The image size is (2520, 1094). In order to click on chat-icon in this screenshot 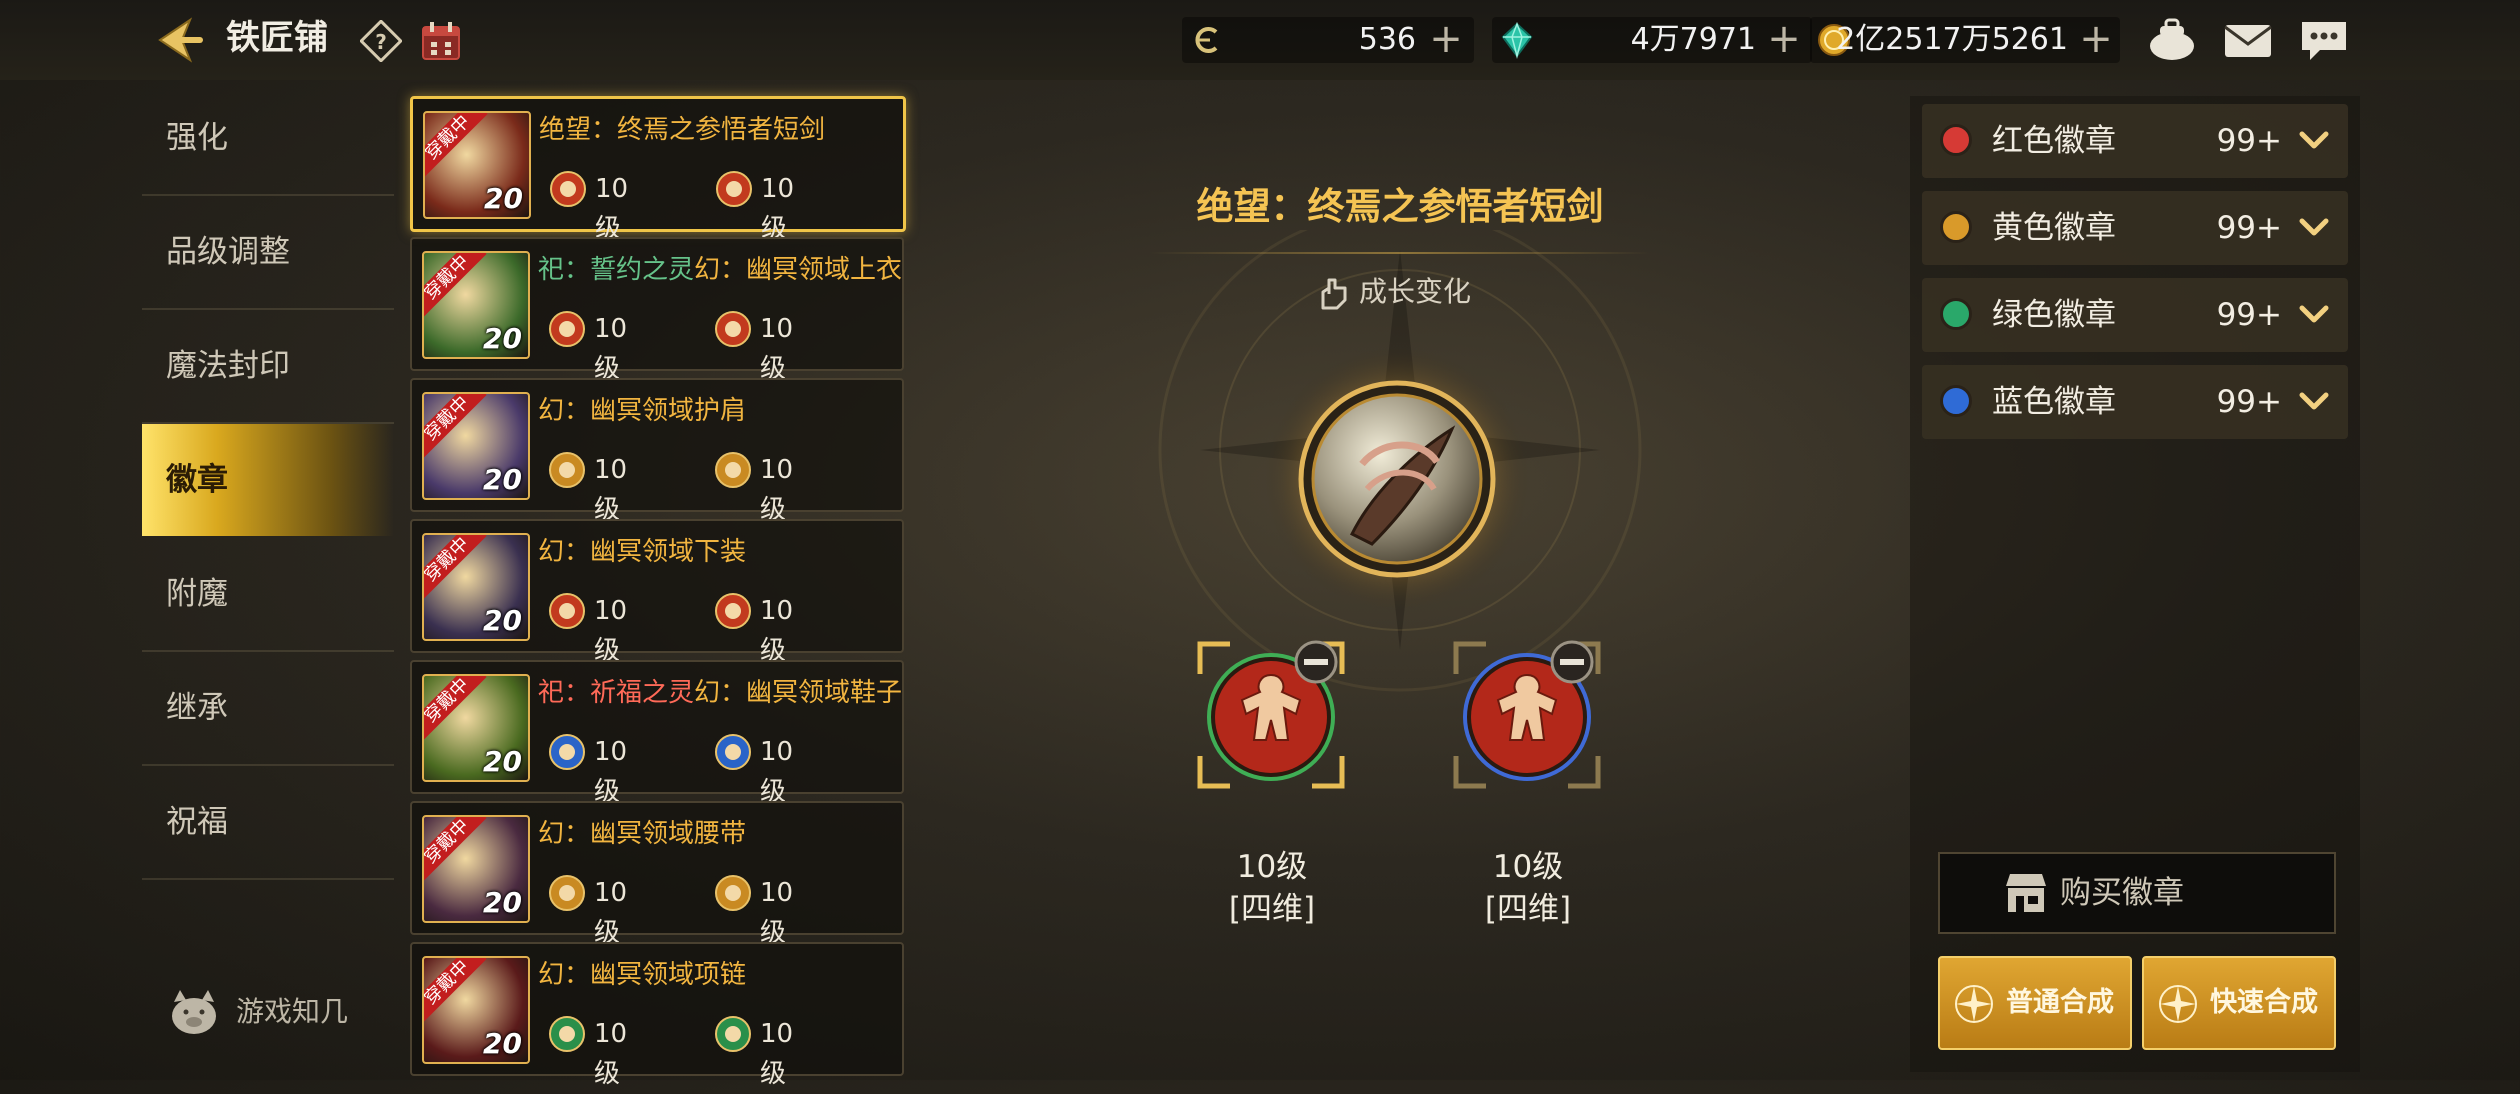, I will do `click(2324, 40)`.